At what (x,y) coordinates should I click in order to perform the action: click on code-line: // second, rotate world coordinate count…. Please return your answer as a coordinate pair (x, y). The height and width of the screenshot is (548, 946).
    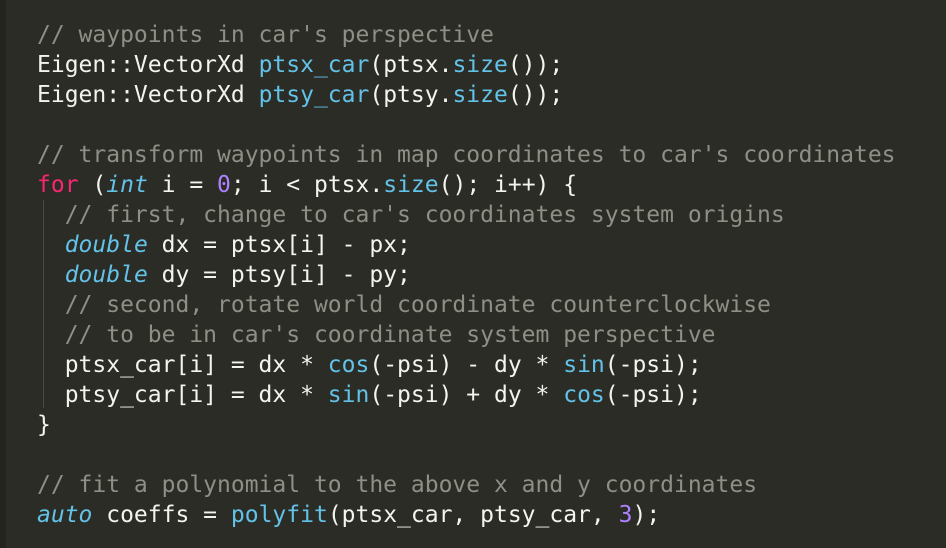
    Looking at the image, I should click on (404, 305).